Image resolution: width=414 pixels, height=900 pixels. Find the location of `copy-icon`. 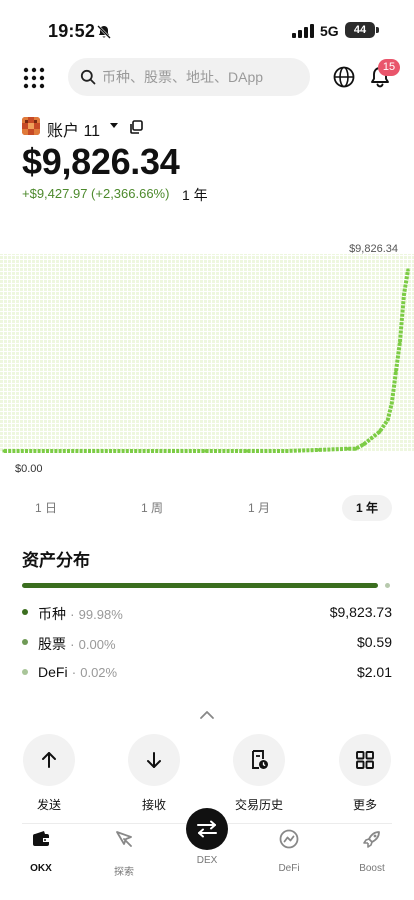

copy-icon is located at coordinates (136, 127).